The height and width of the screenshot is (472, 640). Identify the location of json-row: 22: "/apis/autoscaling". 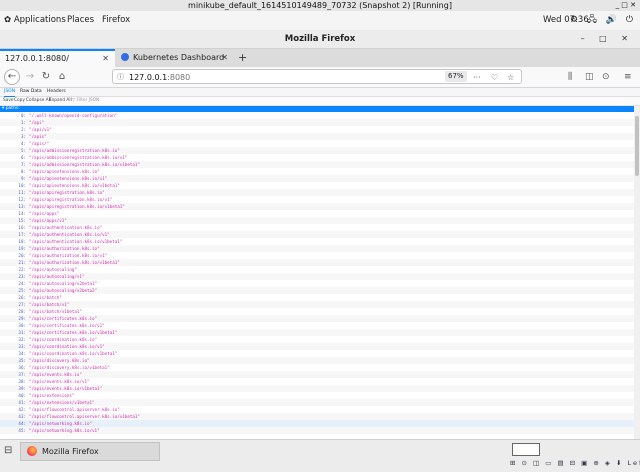
(317, 269).